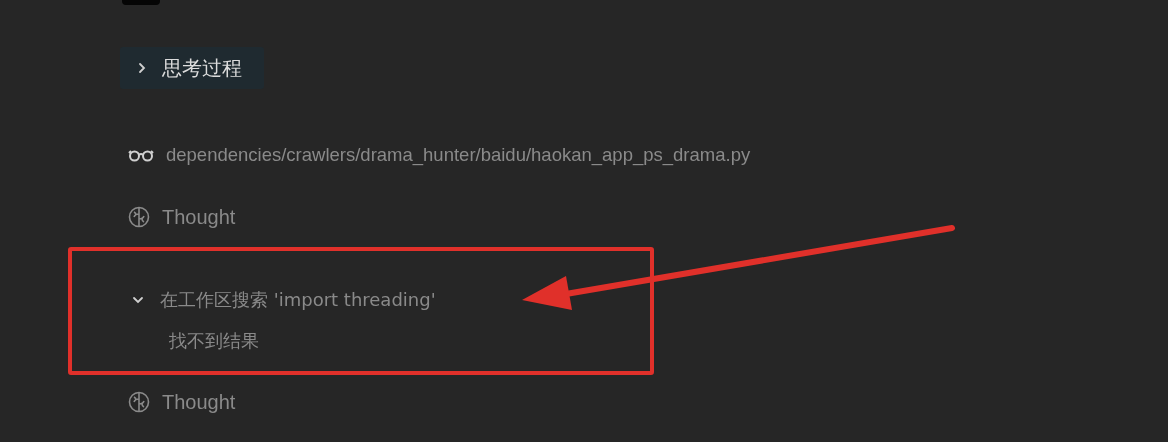 Image resolution: width=1168 pixels, height=442 pixels. I want to click on file-path: dependencies/crawlers/drama_hunter/baidu/haokan_app_ps_drama.py, so click(458, 155).